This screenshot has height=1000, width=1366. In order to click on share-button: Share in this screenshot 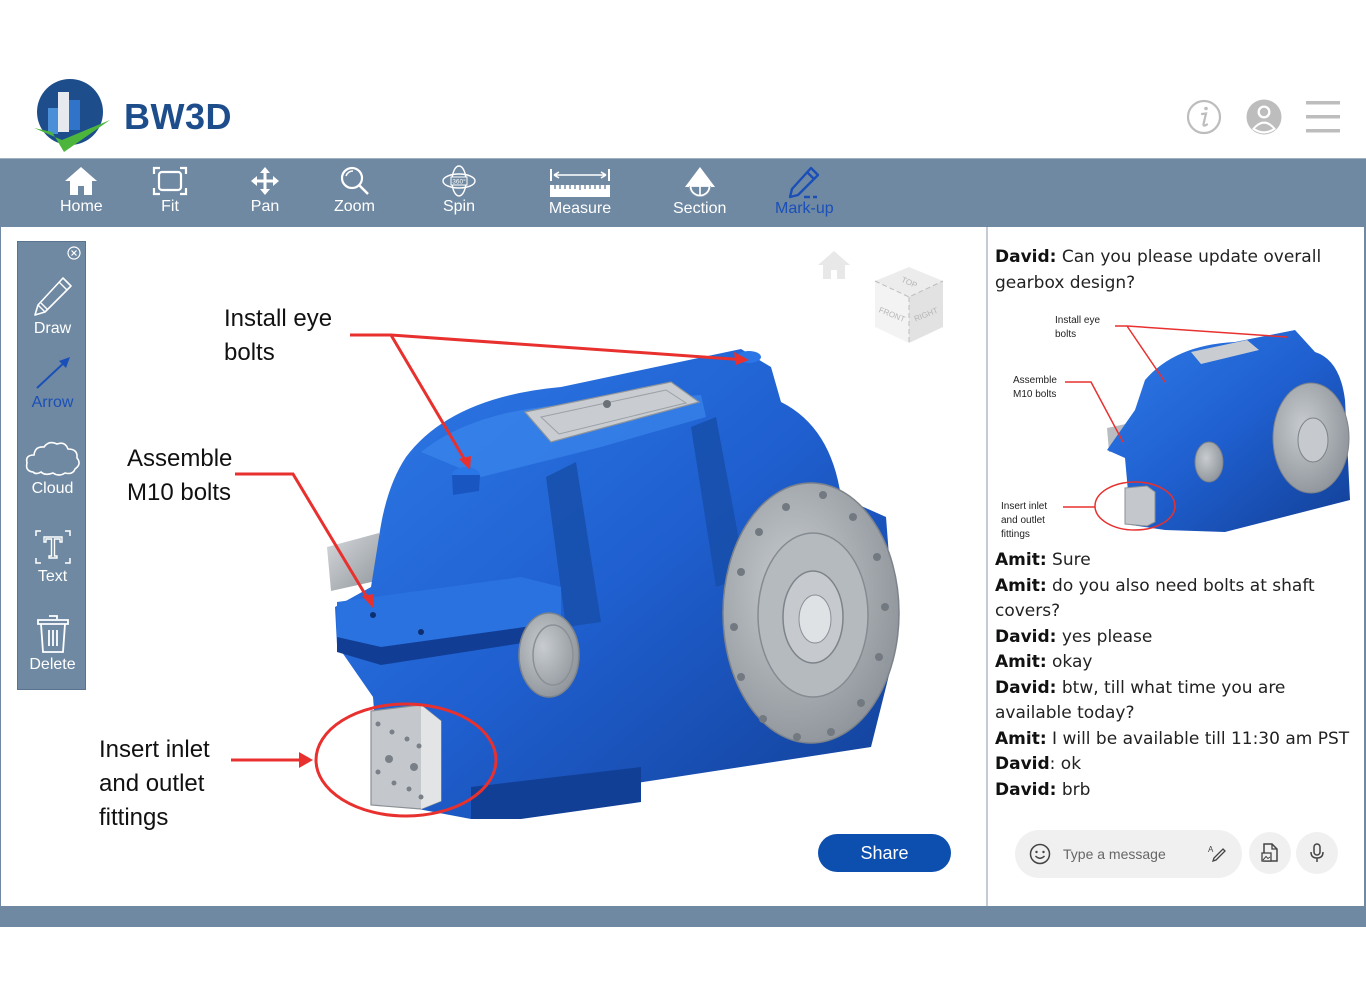, I will do `click(884, 853)`.